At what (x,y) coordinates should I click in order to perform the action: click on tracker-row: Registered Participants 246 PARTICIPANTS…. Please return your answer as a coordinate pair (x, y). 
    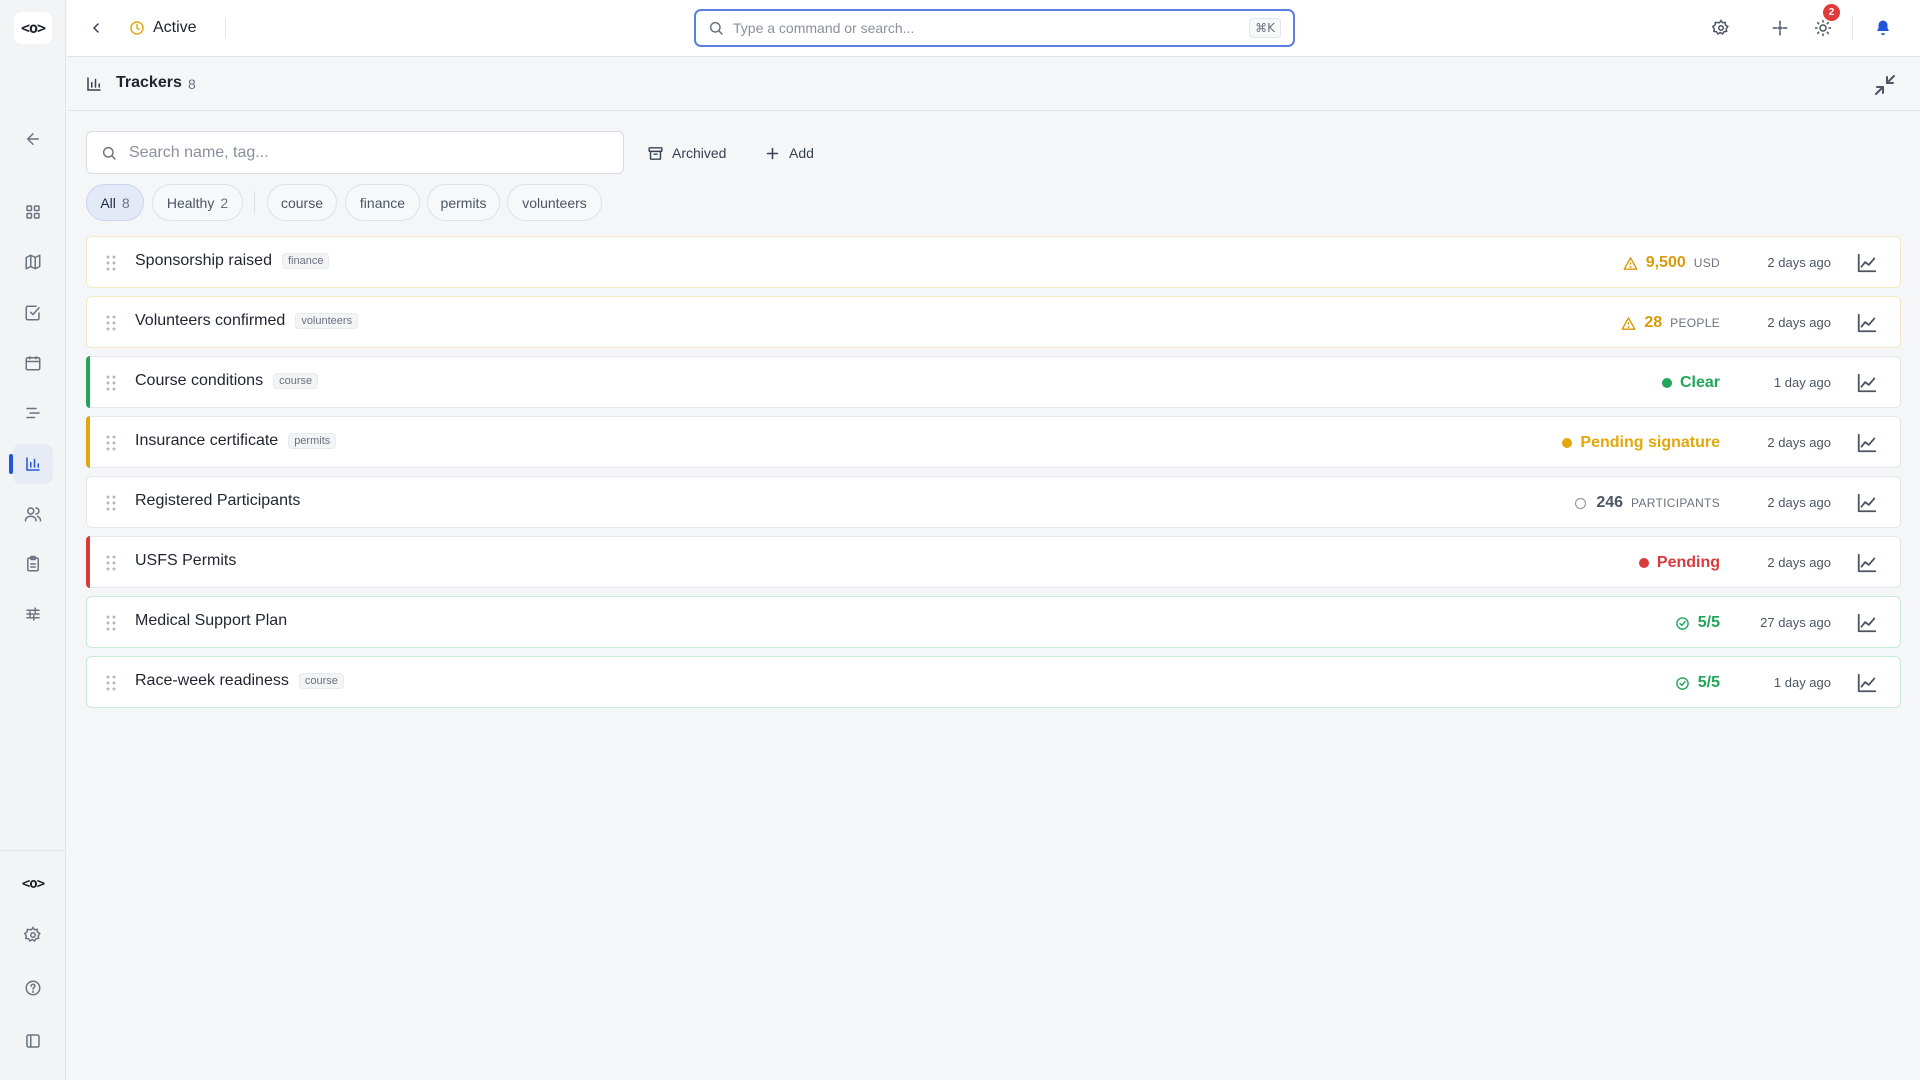
    Looking at the image, I should click on (993, 502).